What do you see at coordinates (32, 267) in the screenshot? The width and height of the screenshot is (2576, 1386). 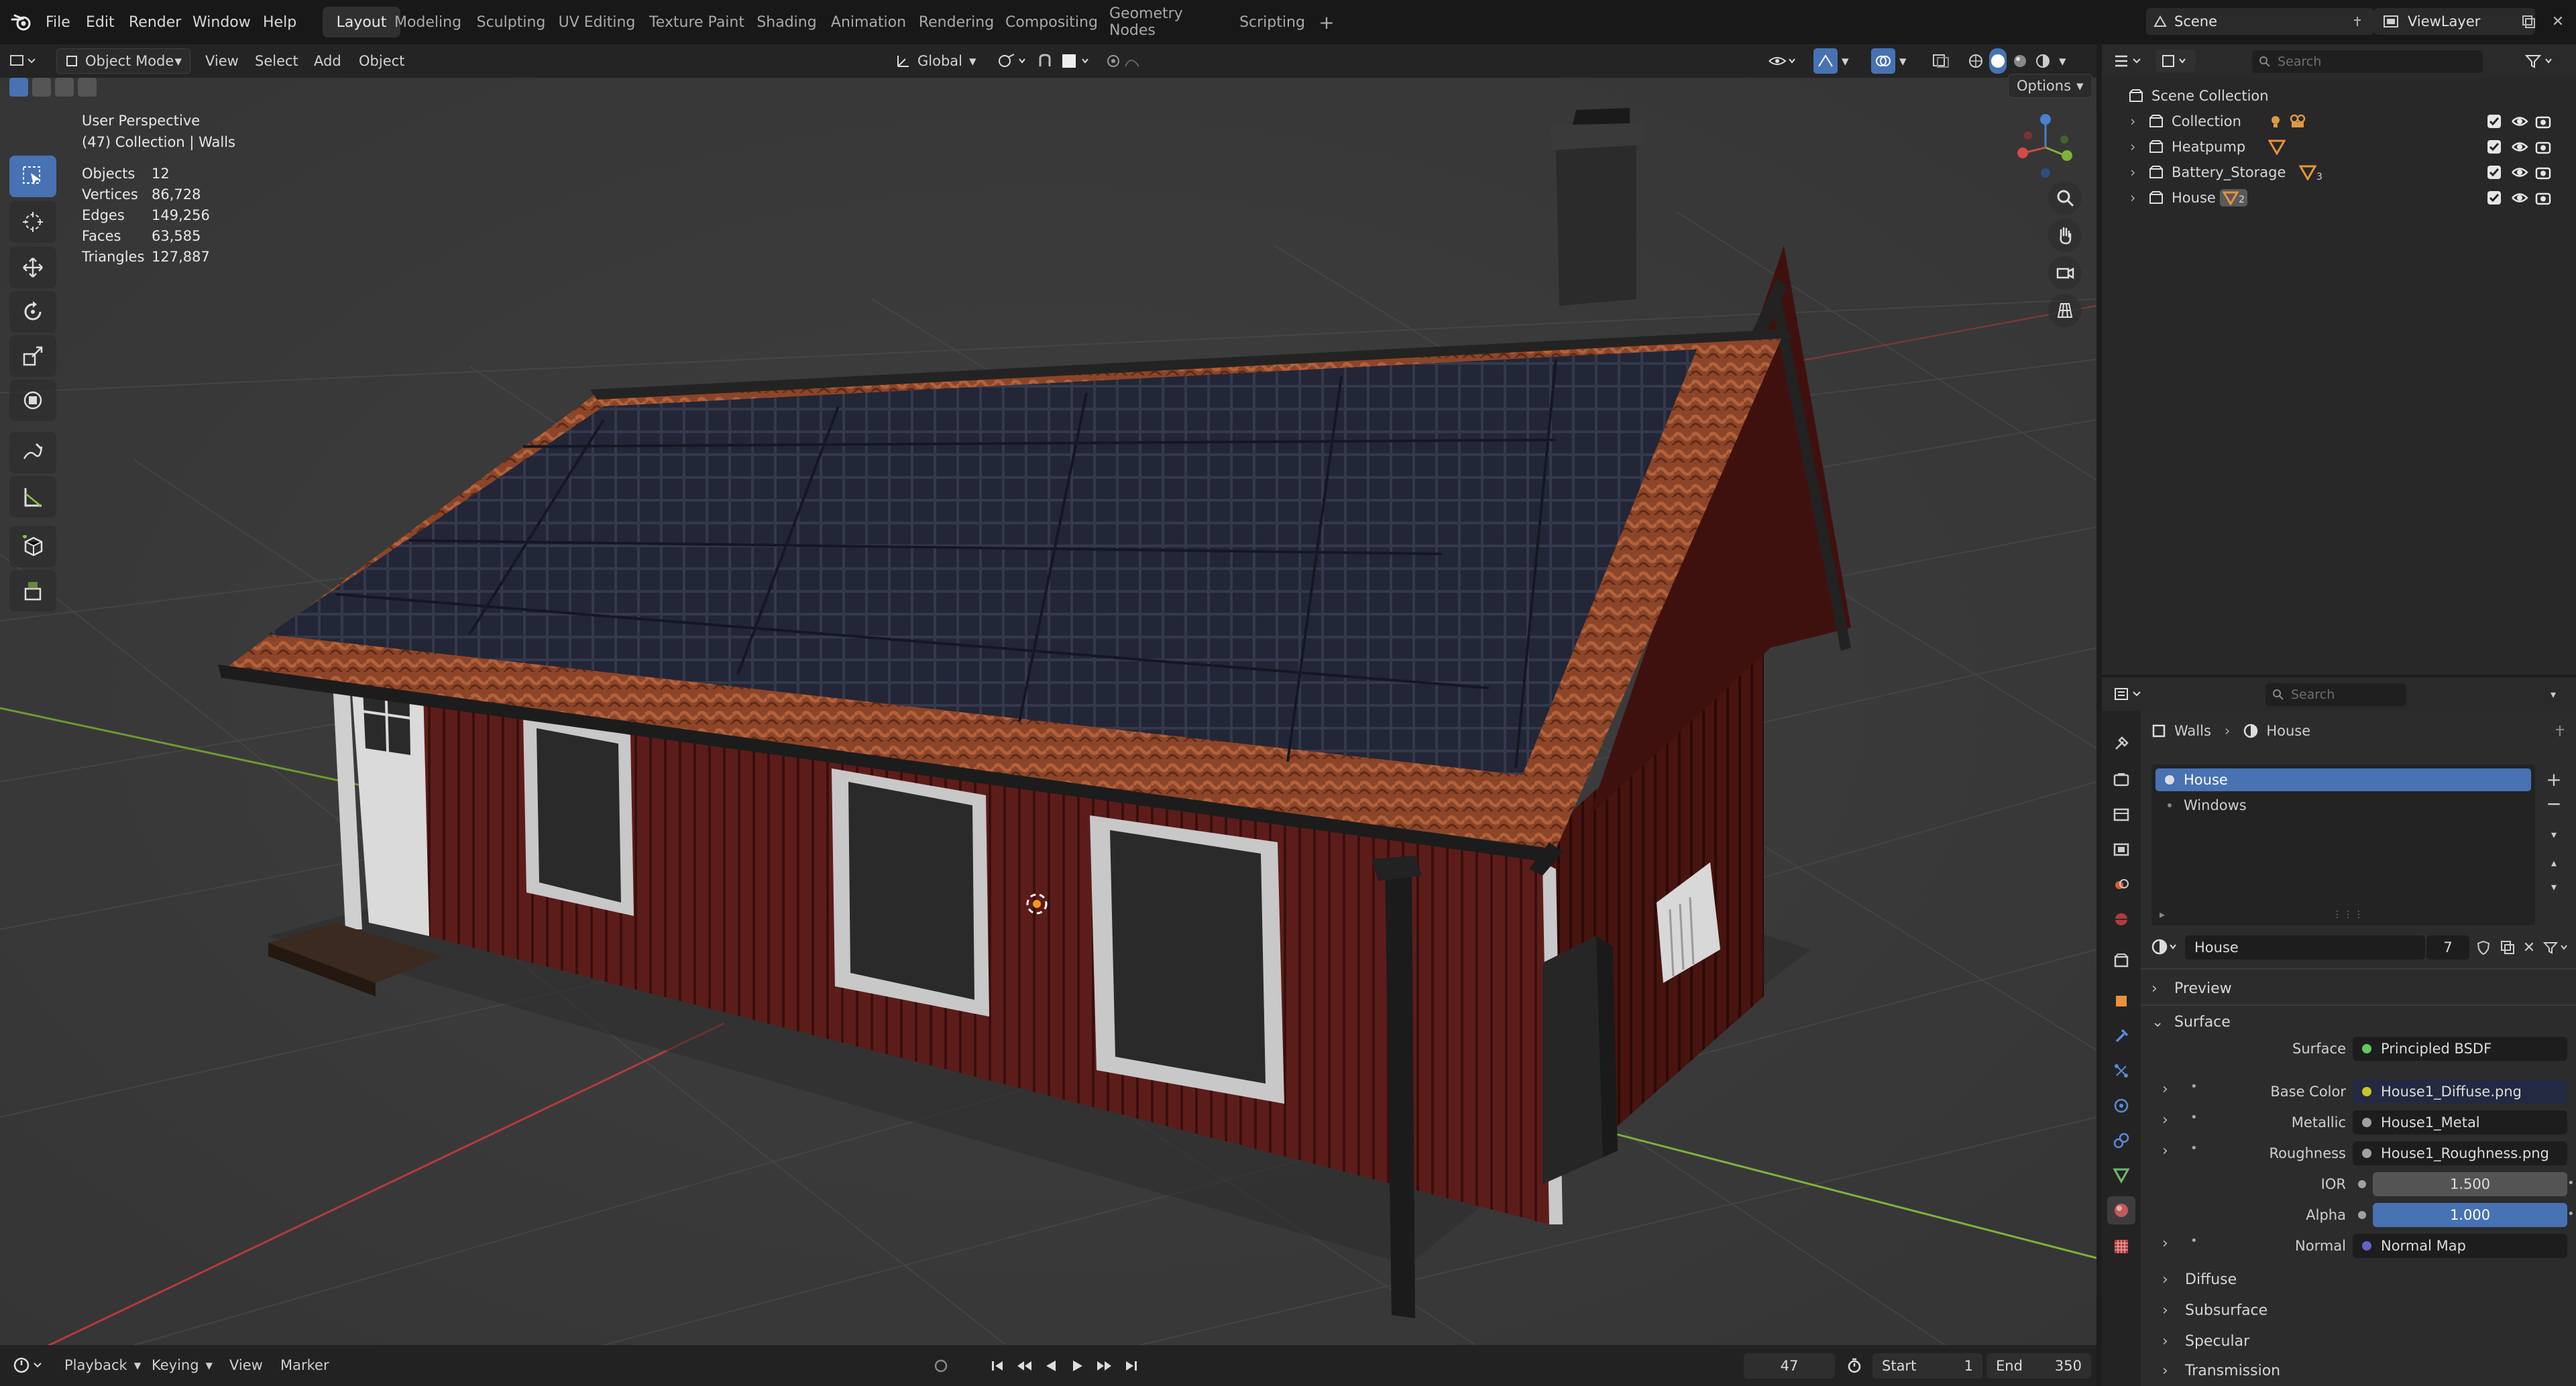 I see `move-tool-icon` at bounding box center [32, 267].